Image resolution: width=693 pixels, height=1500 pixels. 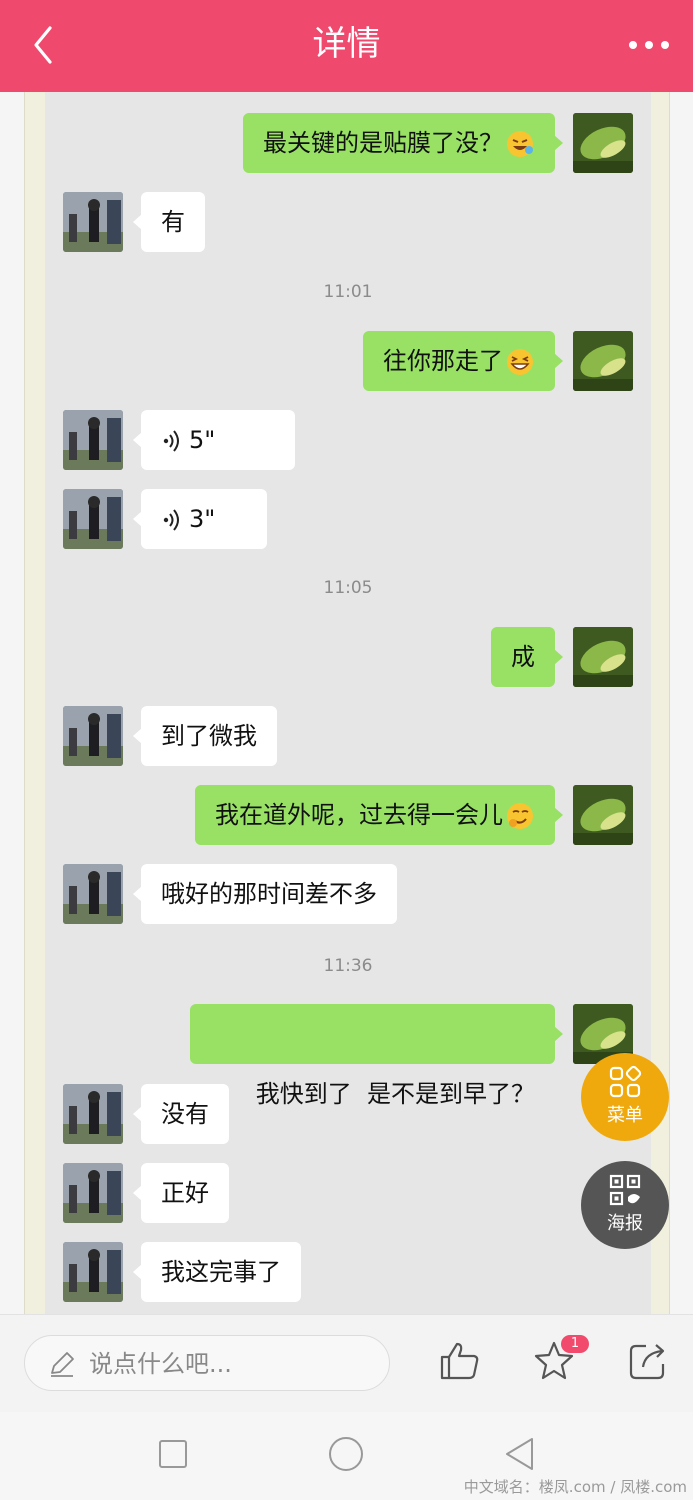 I want to click on triangle-back-icon, so click(x=519, y=1454).